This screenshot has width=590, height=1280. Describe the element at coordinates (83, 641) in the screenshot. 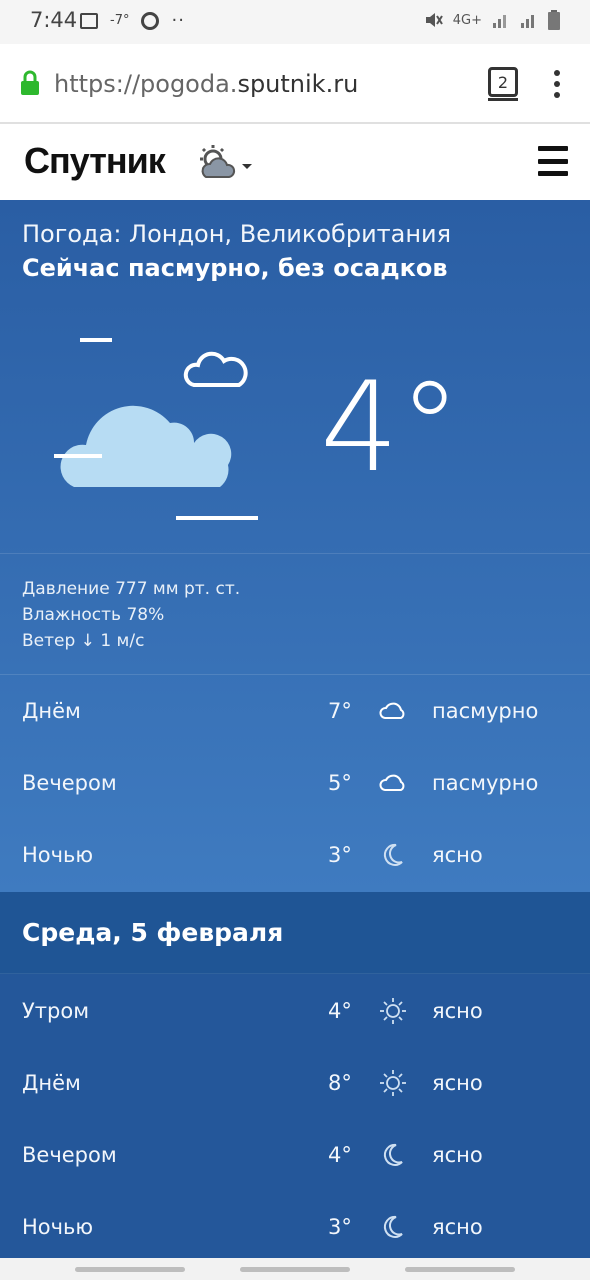

I see `wind-text: Ветер ↓ 1 м/с` at that location.